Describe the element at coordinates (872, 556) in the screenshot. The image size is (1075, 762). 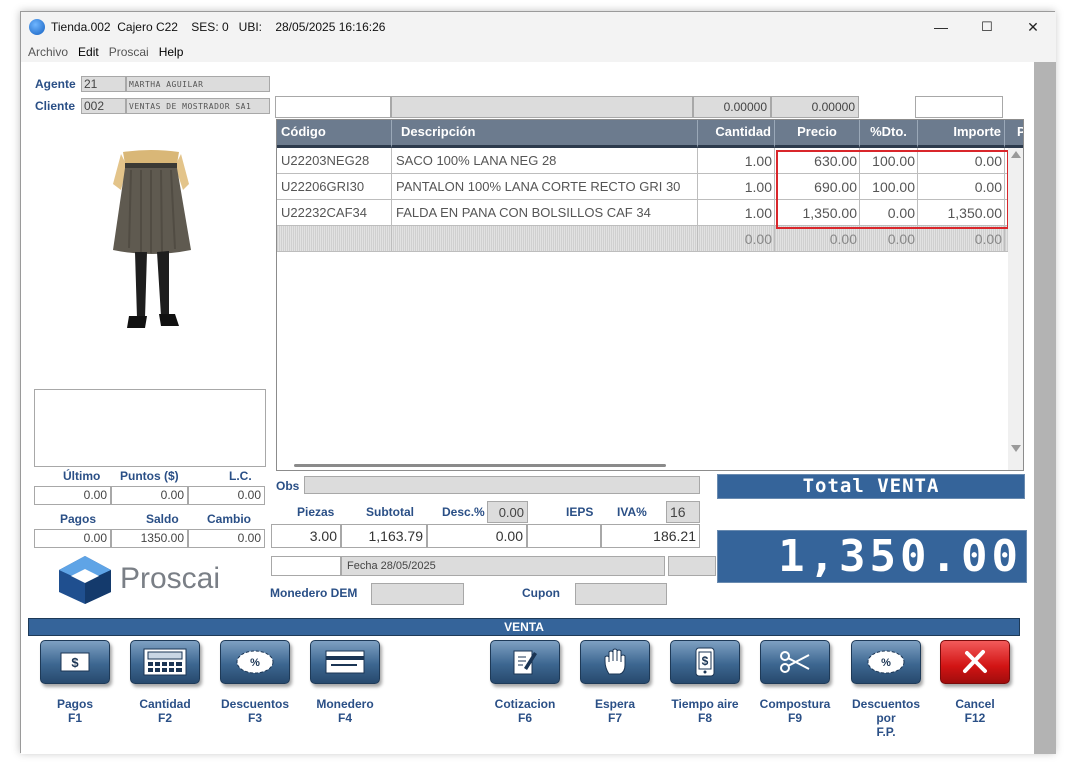
I see `total-venta-display: 1,350.00` at that location.